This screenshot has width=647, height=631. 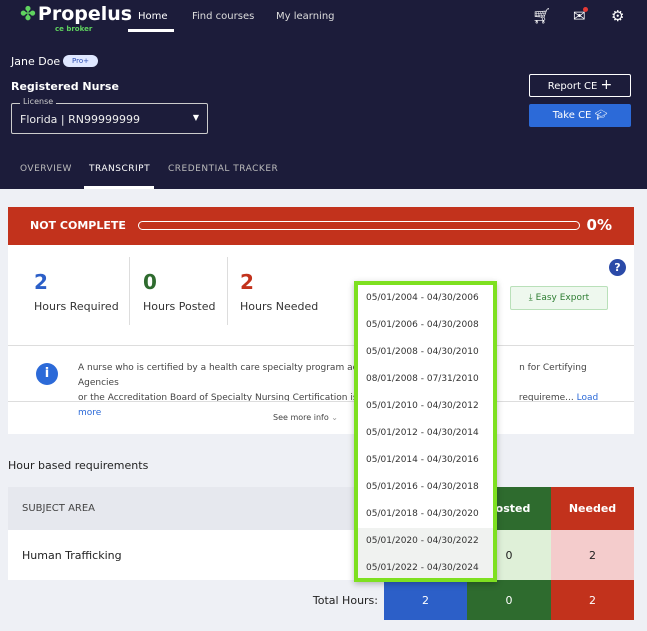 What do you see at coordinates (80, 61) in the screenshot?
I see `plan-badge: Pro+` at bounding box center [80, 61].